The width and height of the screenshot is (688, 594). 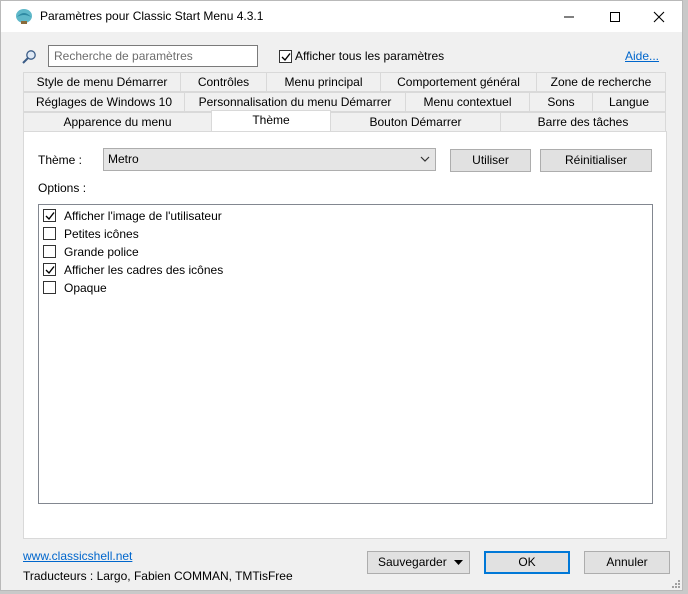 What do you see at coordinates (627, 562) in the screenshot?
I see `cancel-button: Annuler` at bounding box center [627, 562].